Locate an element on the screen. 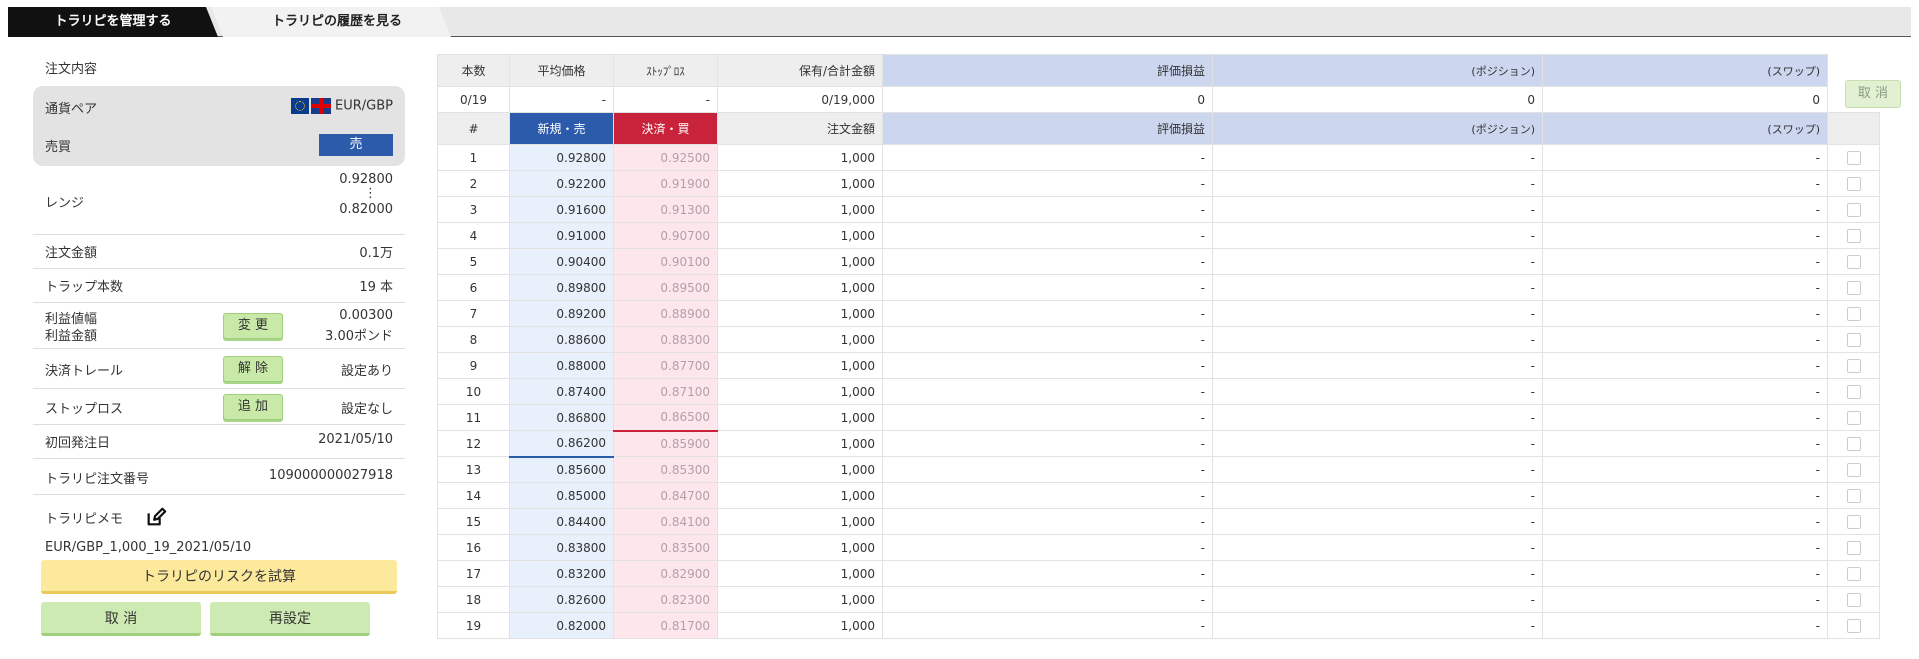 This screenshot has width=1919, height=659. table-row: 6 0.89800 0.89500 1,000- - - is located at coordinates (1158, 287).